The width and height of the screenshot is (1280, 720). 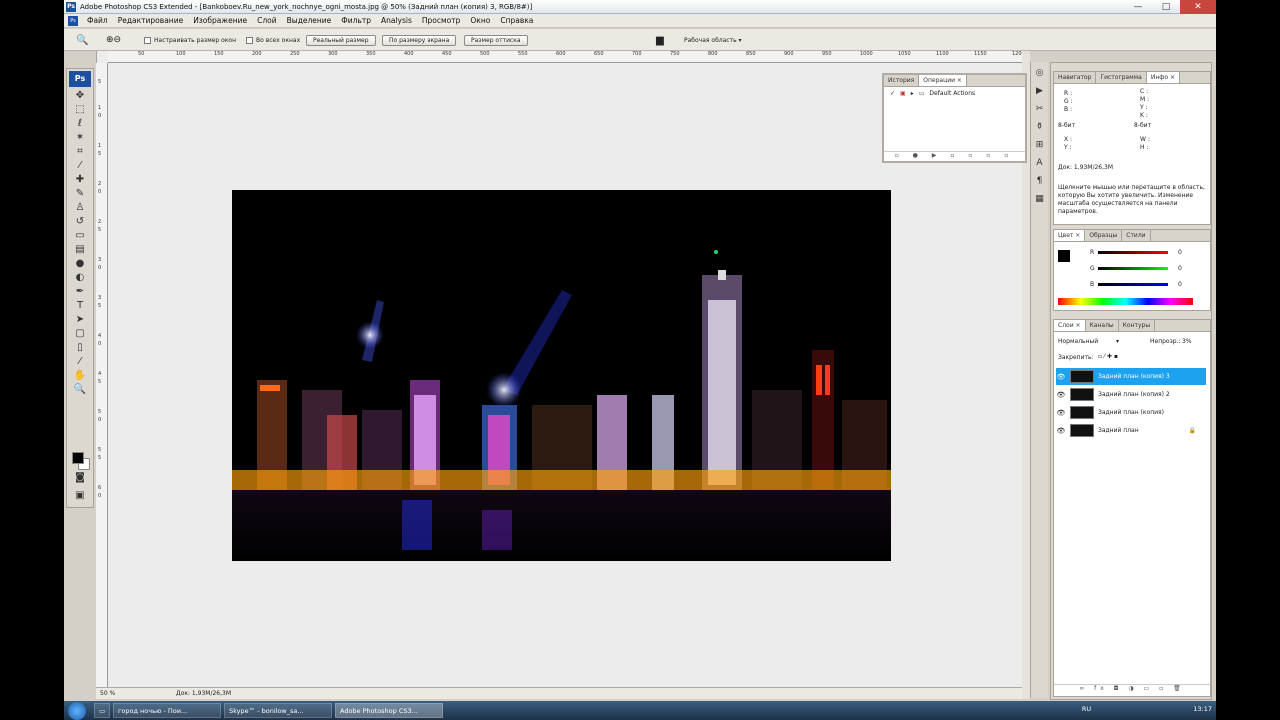 What do you see at coordinates (107, 693) in the screenshot?
I see `zoom-level: 50 %` at bounding box center [107, 693].